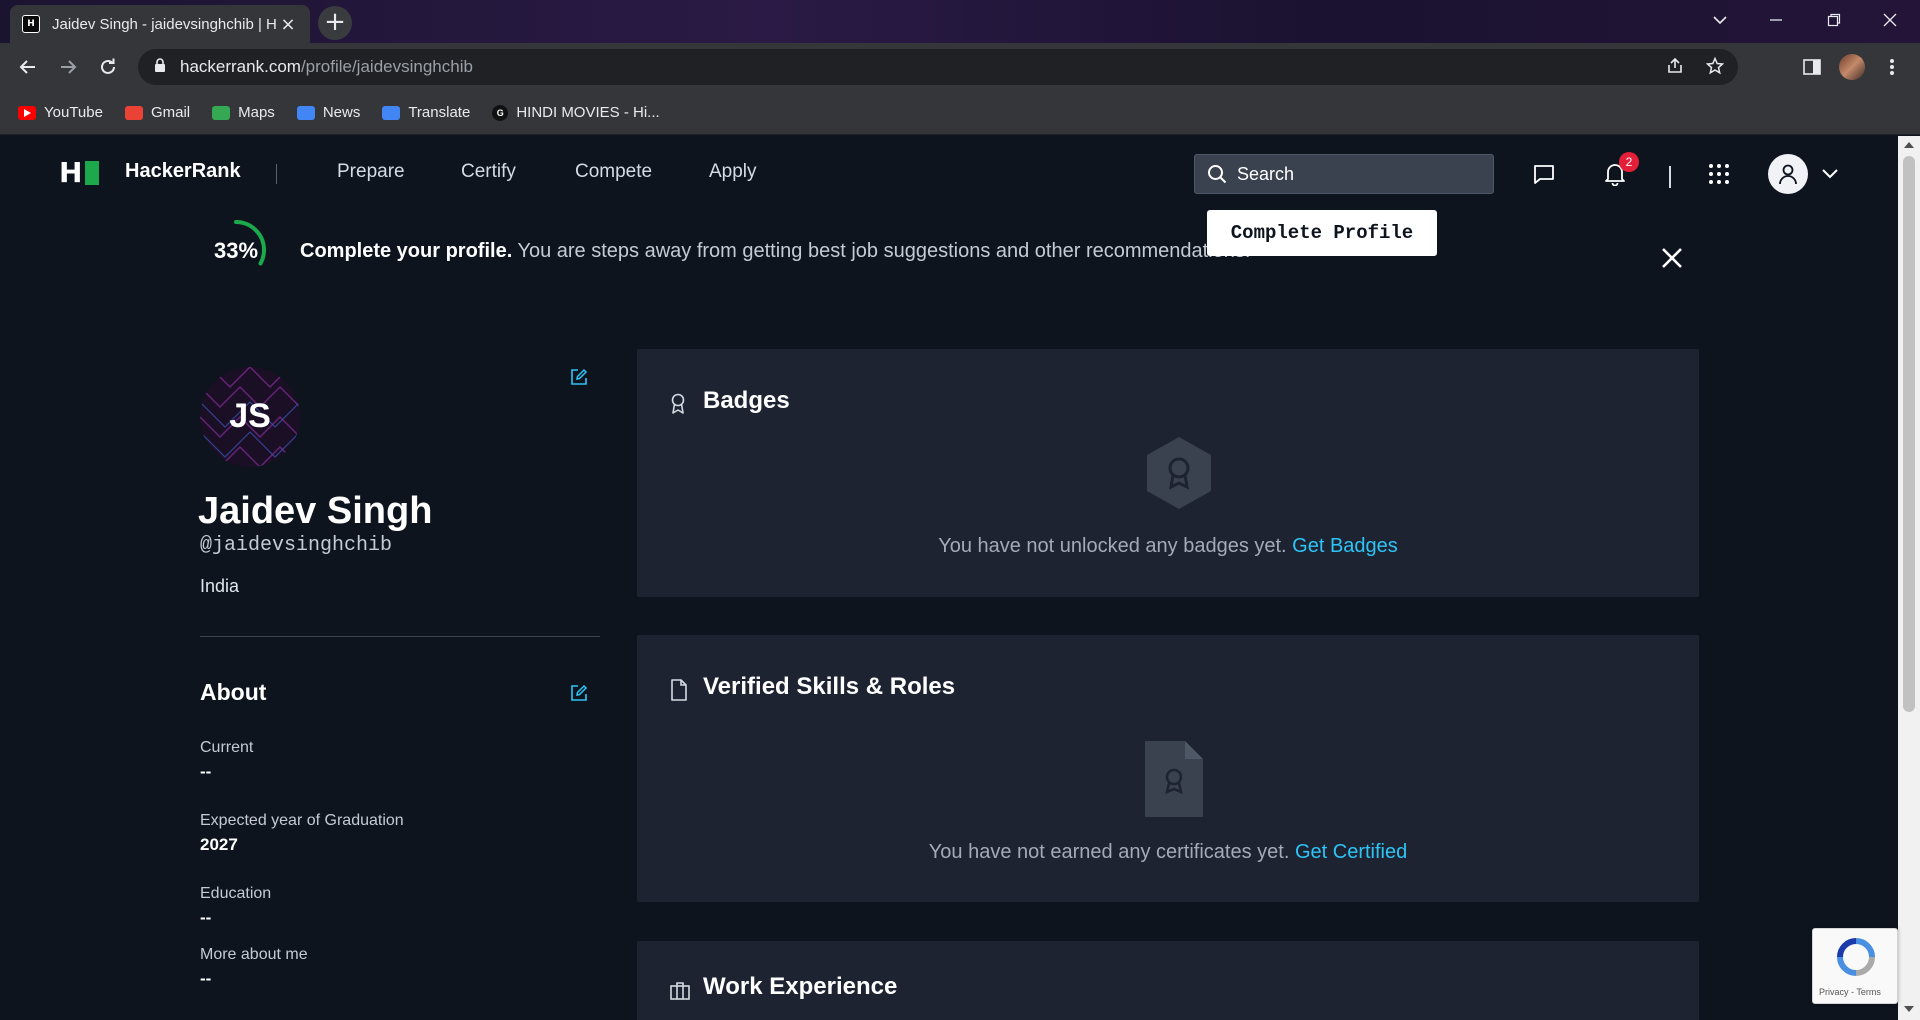 The height and width of the screenshot is (1020, 1920). I want to click on nav-prepare: Prepare, so click(371, 172).